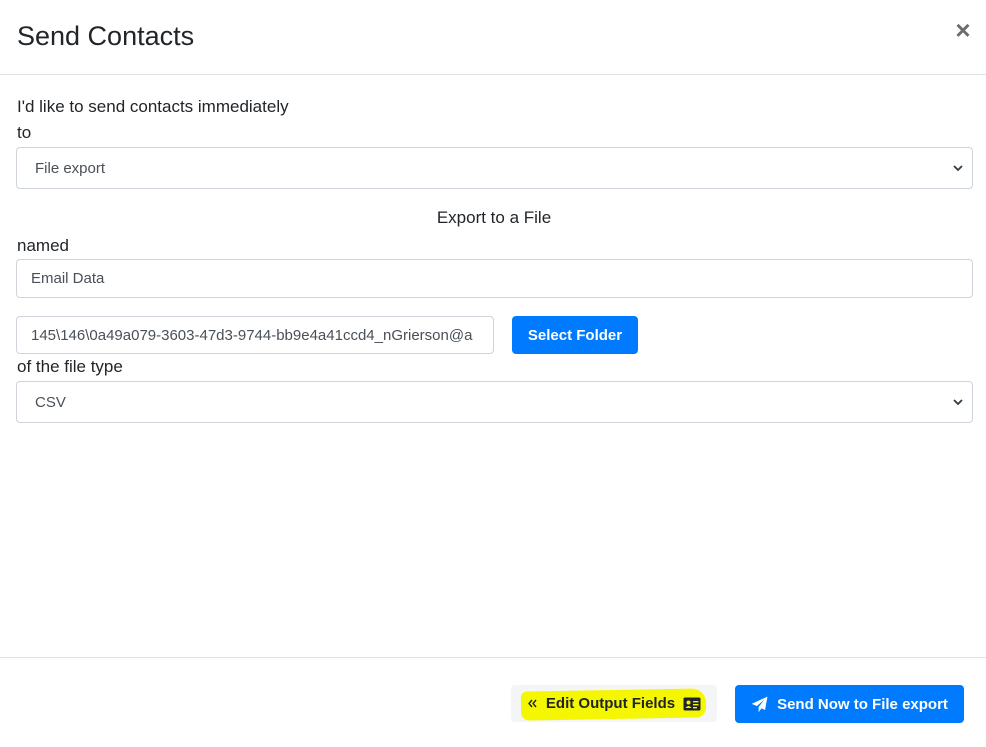 Image resolution: width=986 pixels, height=747 pixels. Describe the element at coordinates (68, 278) in the screenshot. I see `file-name-value: Email Data` at that location.